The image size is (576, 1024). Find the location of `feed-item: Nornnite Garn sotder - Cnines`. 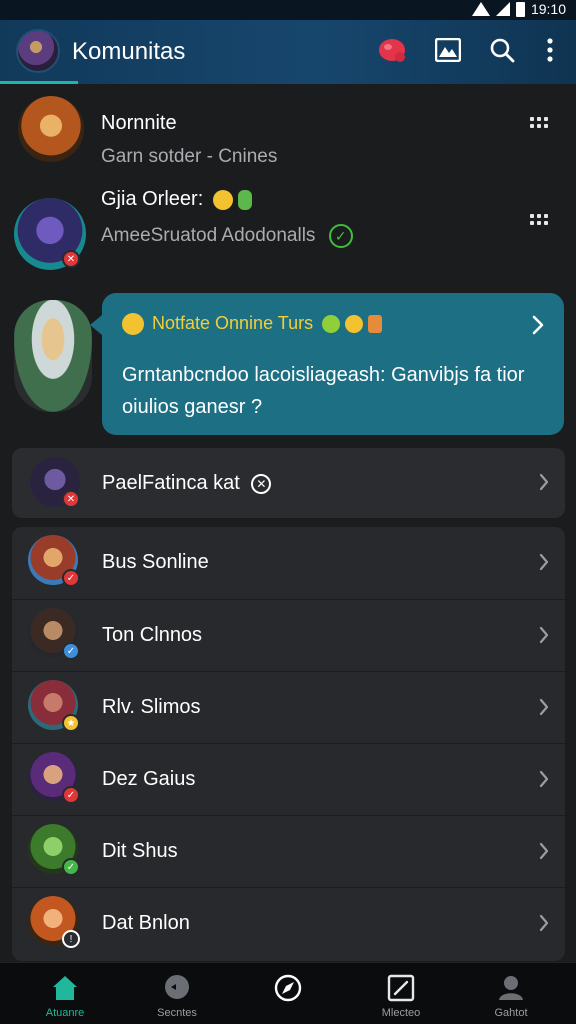

feed-item: Nornnite Garn sotder - Cnines is located at coordinates (288, 131).